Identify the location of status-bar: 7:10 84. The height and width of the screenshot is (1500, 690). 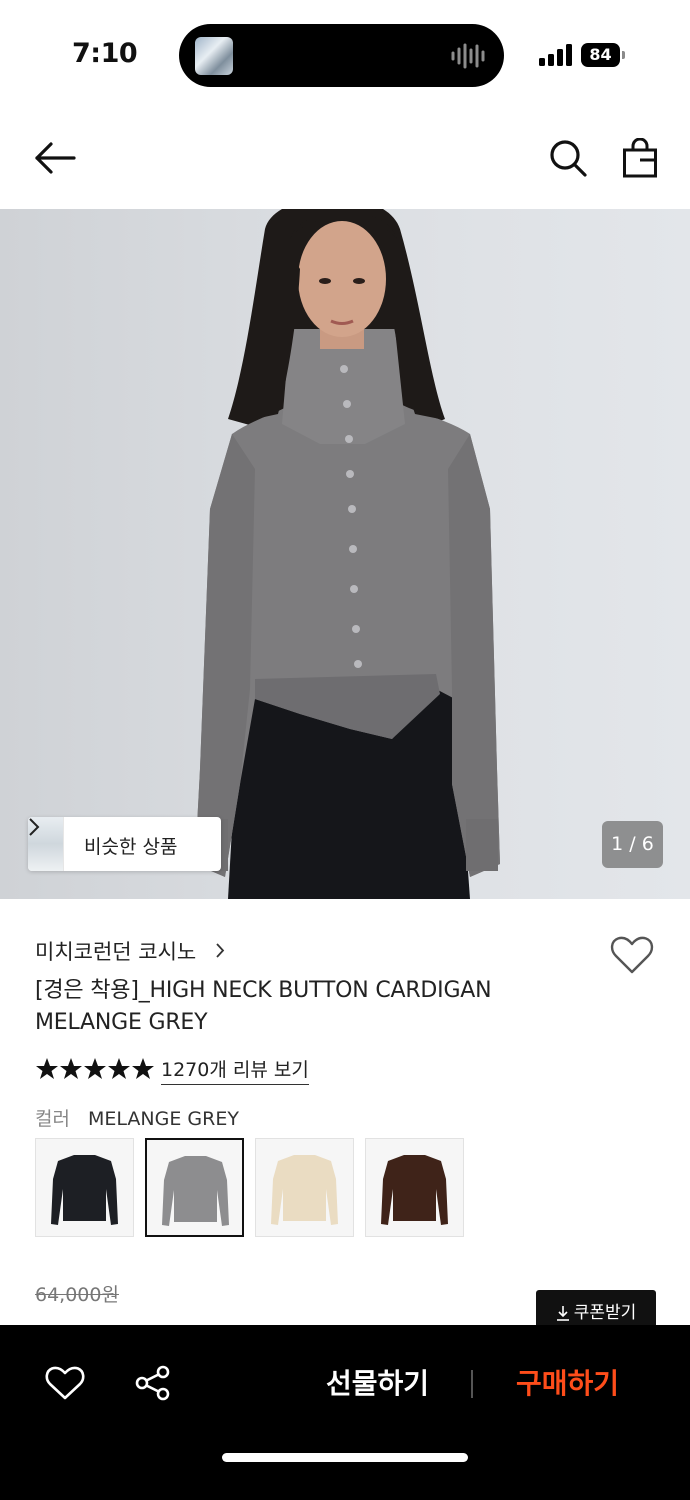
(345, 55).